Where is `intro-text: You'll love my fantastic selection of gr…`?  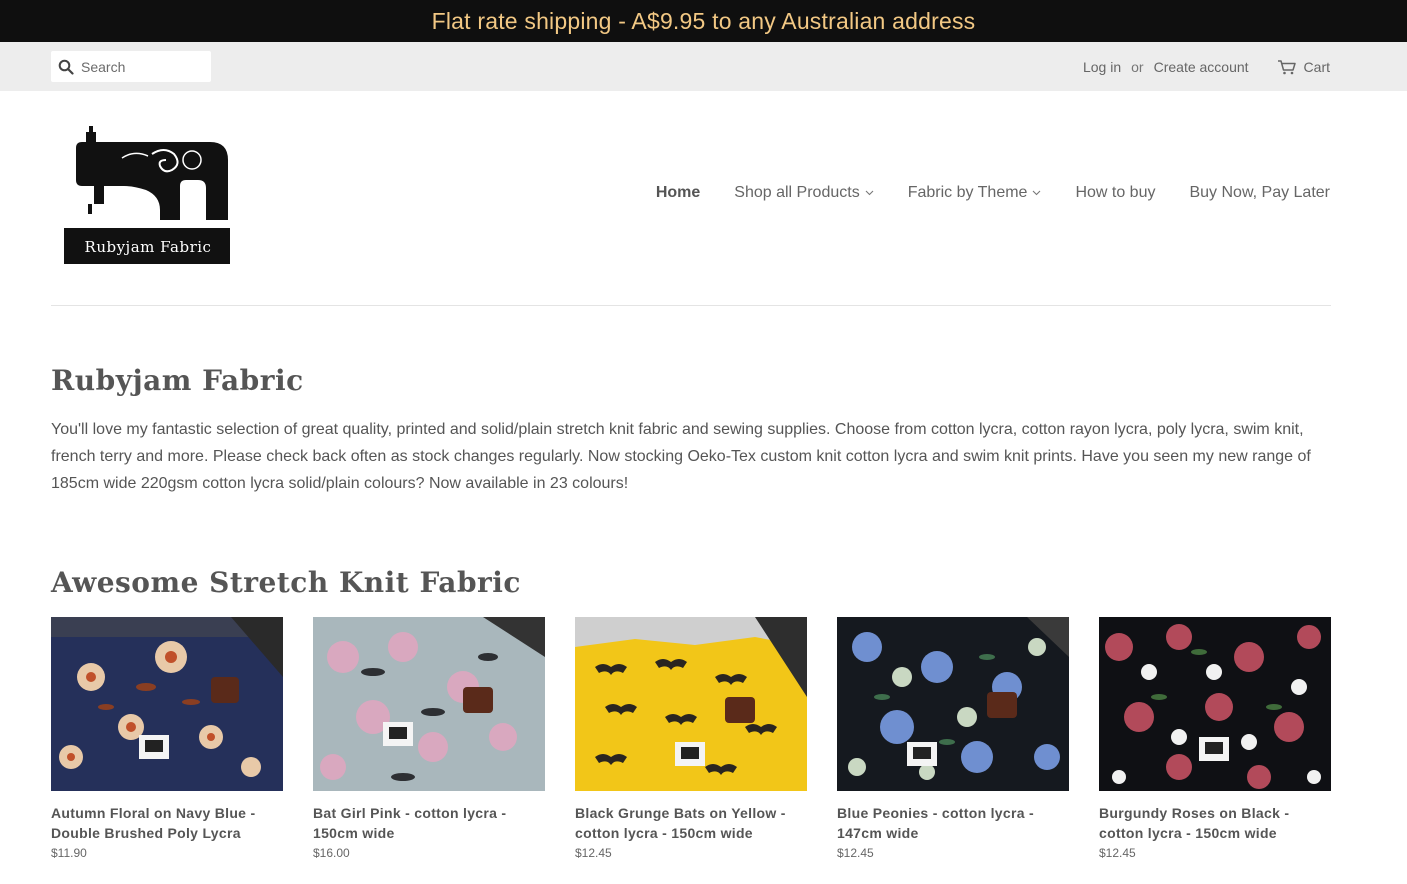 intro-text: You'll love my fantastic selection of gr… is located at coordinates (681, 456).